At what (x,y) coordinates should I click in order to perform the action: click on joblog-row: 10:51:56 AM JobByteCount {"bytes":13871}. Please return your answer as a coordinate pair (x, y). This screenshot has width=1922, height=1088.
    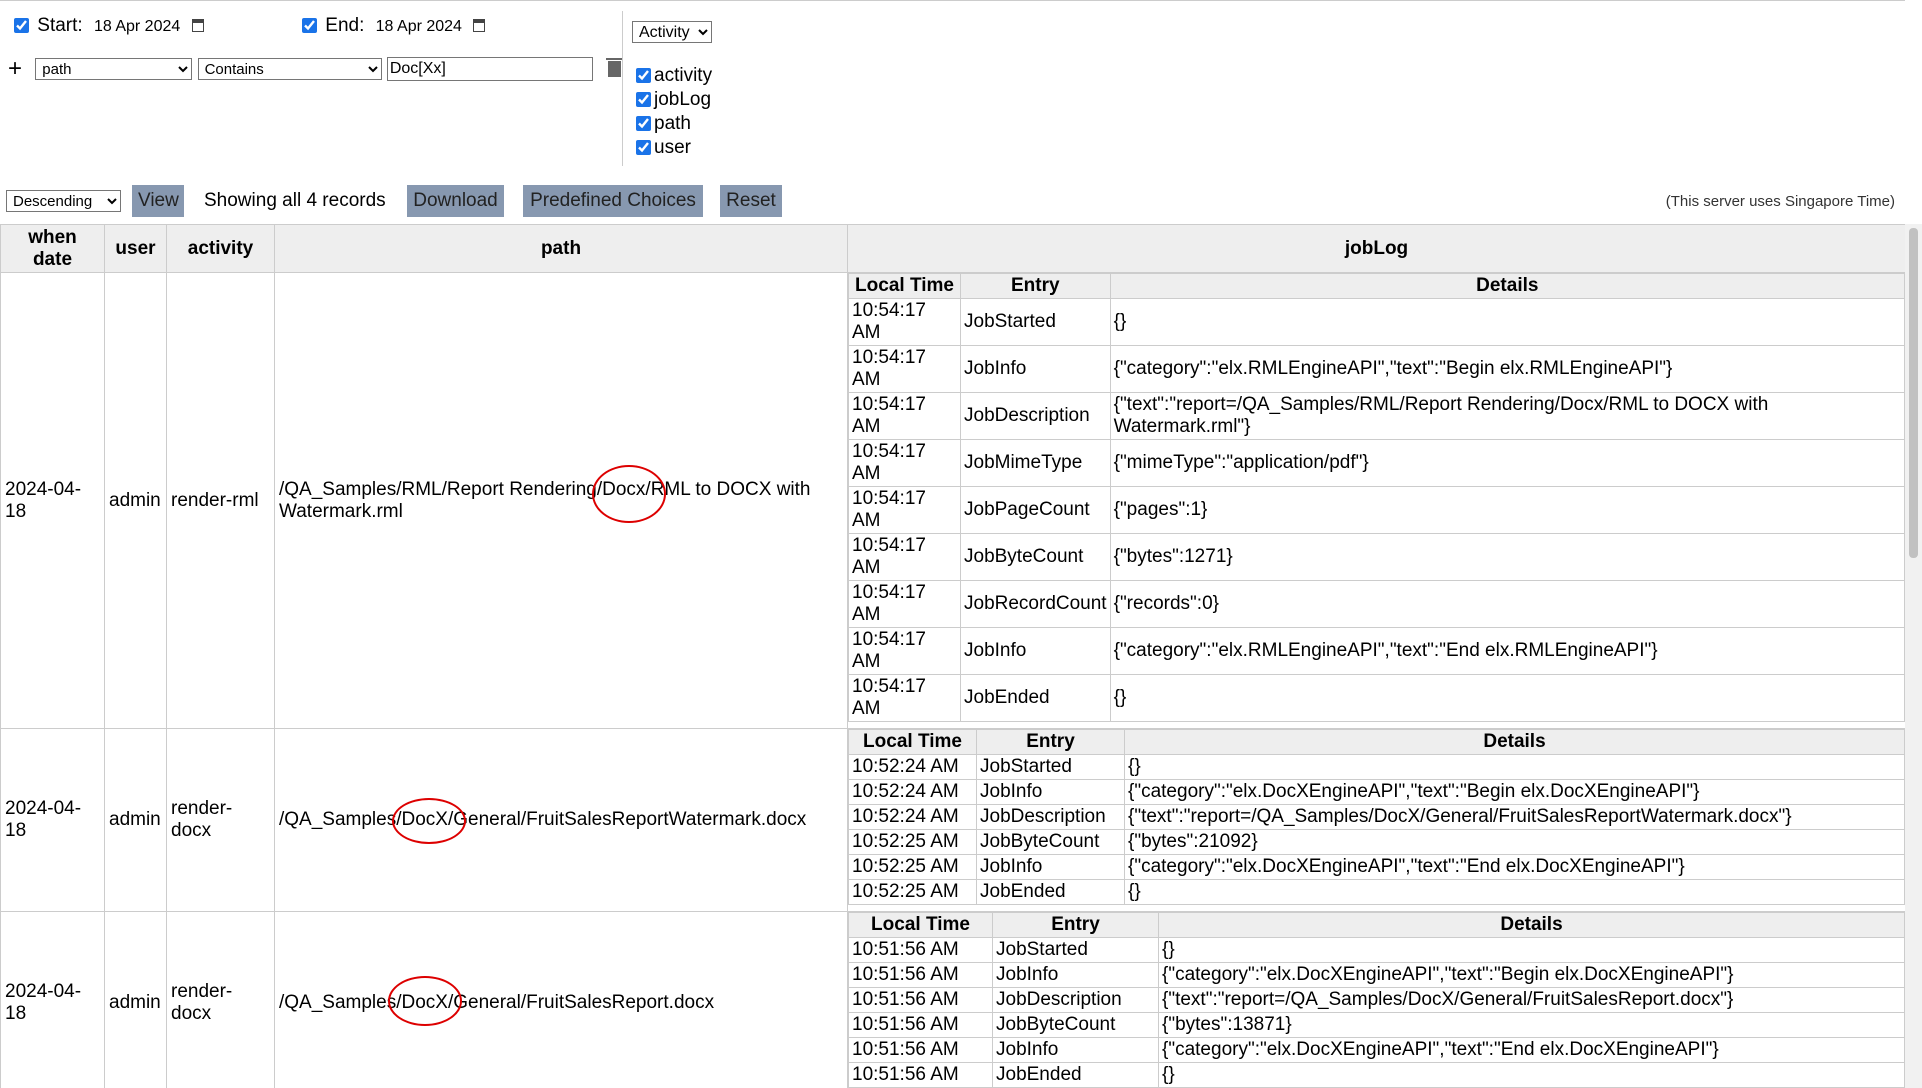
    Looking at the image, I should click on (1376, 1025).